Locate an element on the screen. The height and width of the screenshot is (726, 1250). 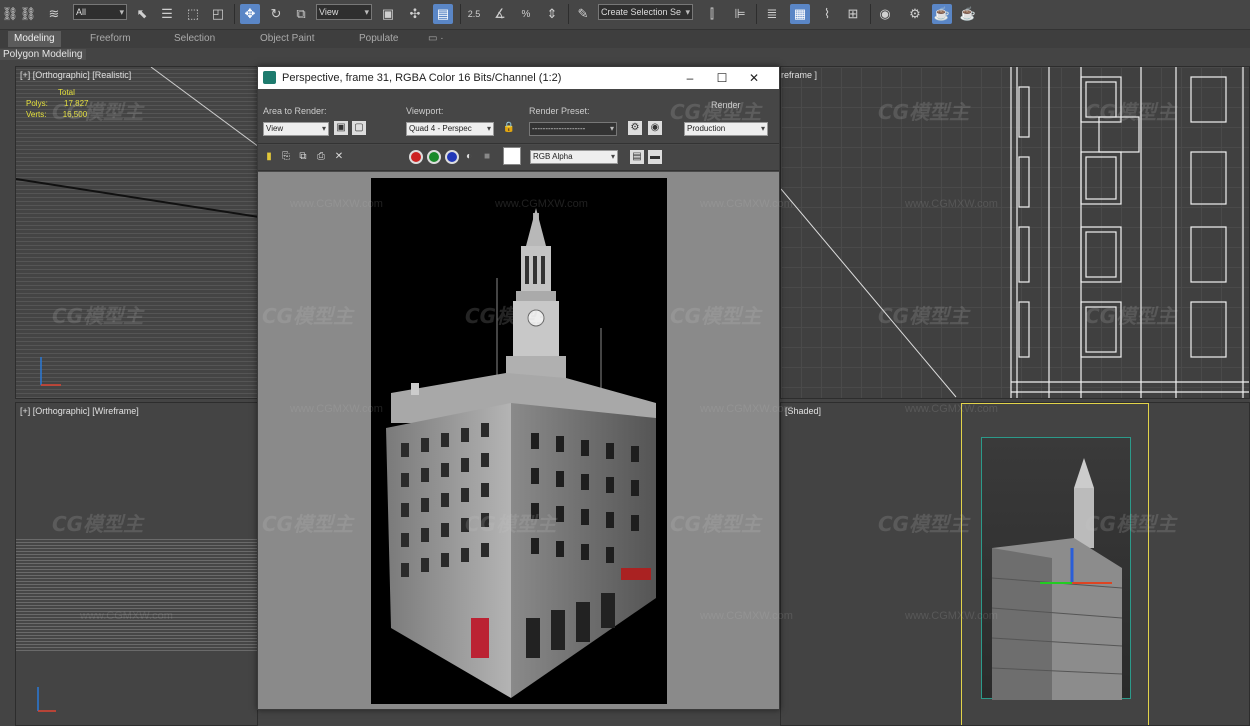
render-preset-dropdown: -------------------- is located at coordinates (573, 129).